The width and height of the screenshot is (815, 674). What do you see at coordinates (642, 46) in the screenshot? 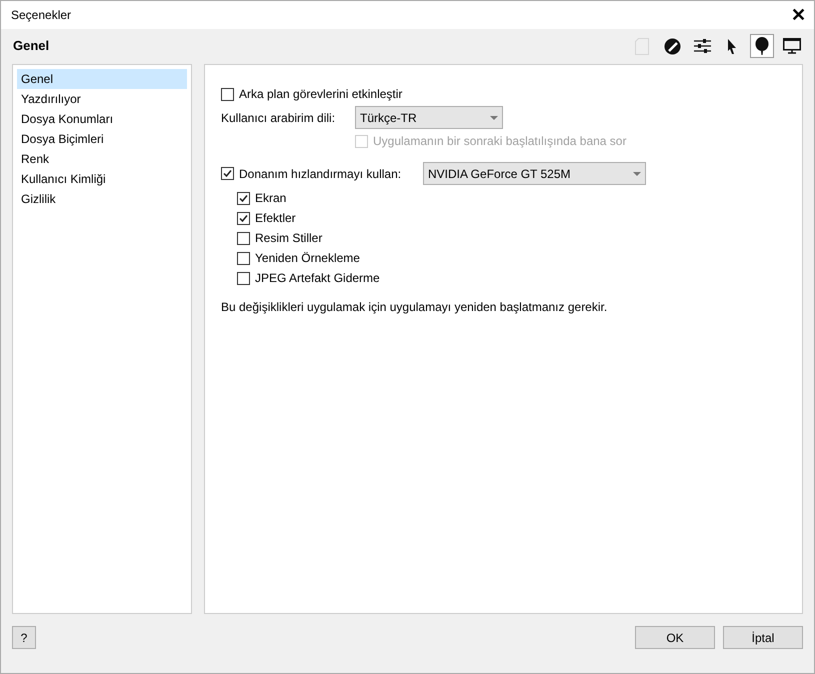
I see `page-icon` at bounding box center [642, 46].